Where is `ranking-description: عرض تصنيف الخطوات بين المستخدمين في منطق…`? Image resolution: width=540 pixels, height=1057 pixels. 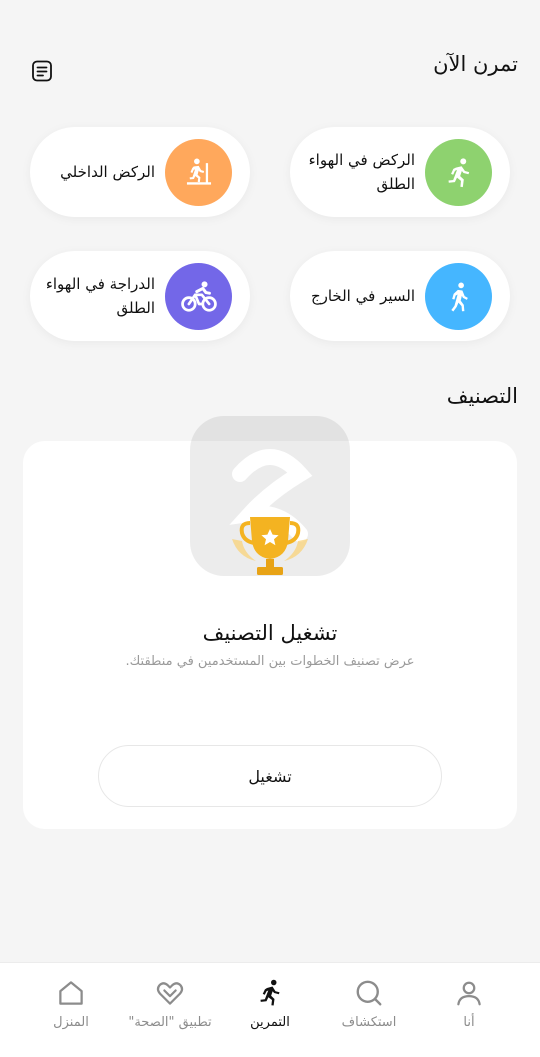
ranking-description: عرض تصنيف الخطوات بين المستخدمين في منطق… is located at coordinates (270, 661).